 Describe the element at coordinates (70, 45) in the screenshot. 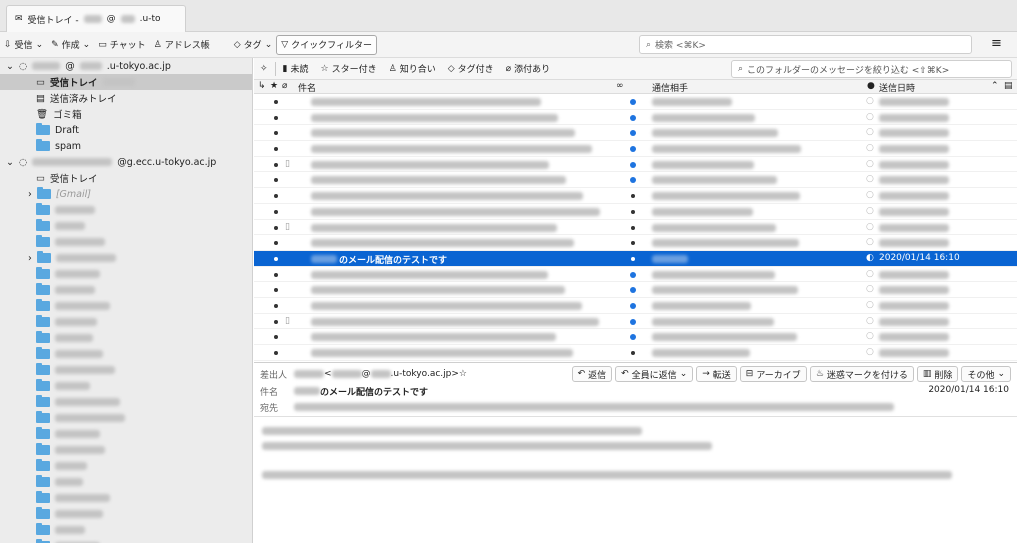

I see `write-button: ✎ 作成 ⌄` at that location.